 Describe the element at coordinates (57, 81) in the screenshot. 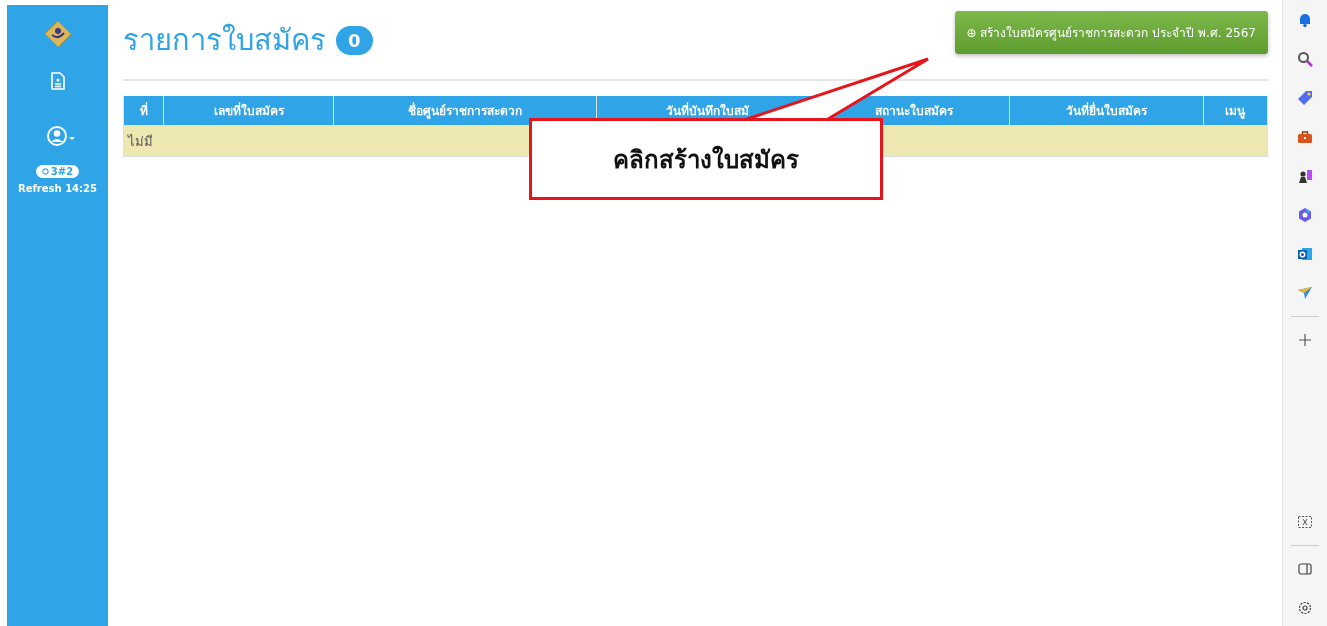

I see `document-icon` at that location.